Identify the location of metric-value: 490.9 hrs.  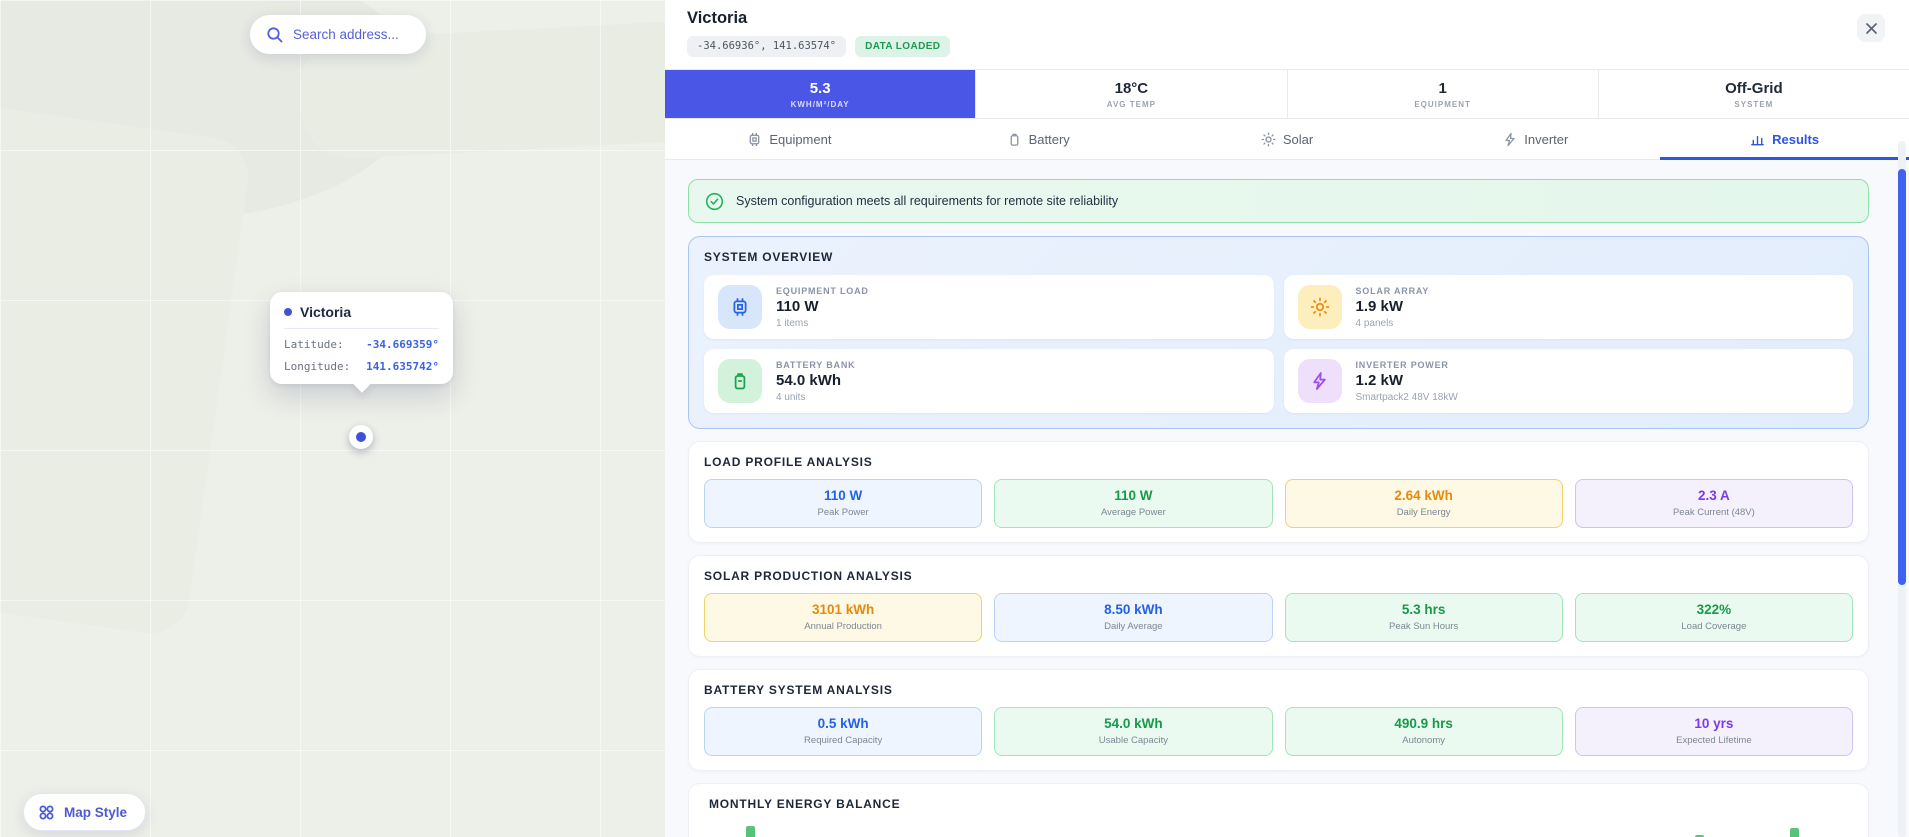
(1423, 723).